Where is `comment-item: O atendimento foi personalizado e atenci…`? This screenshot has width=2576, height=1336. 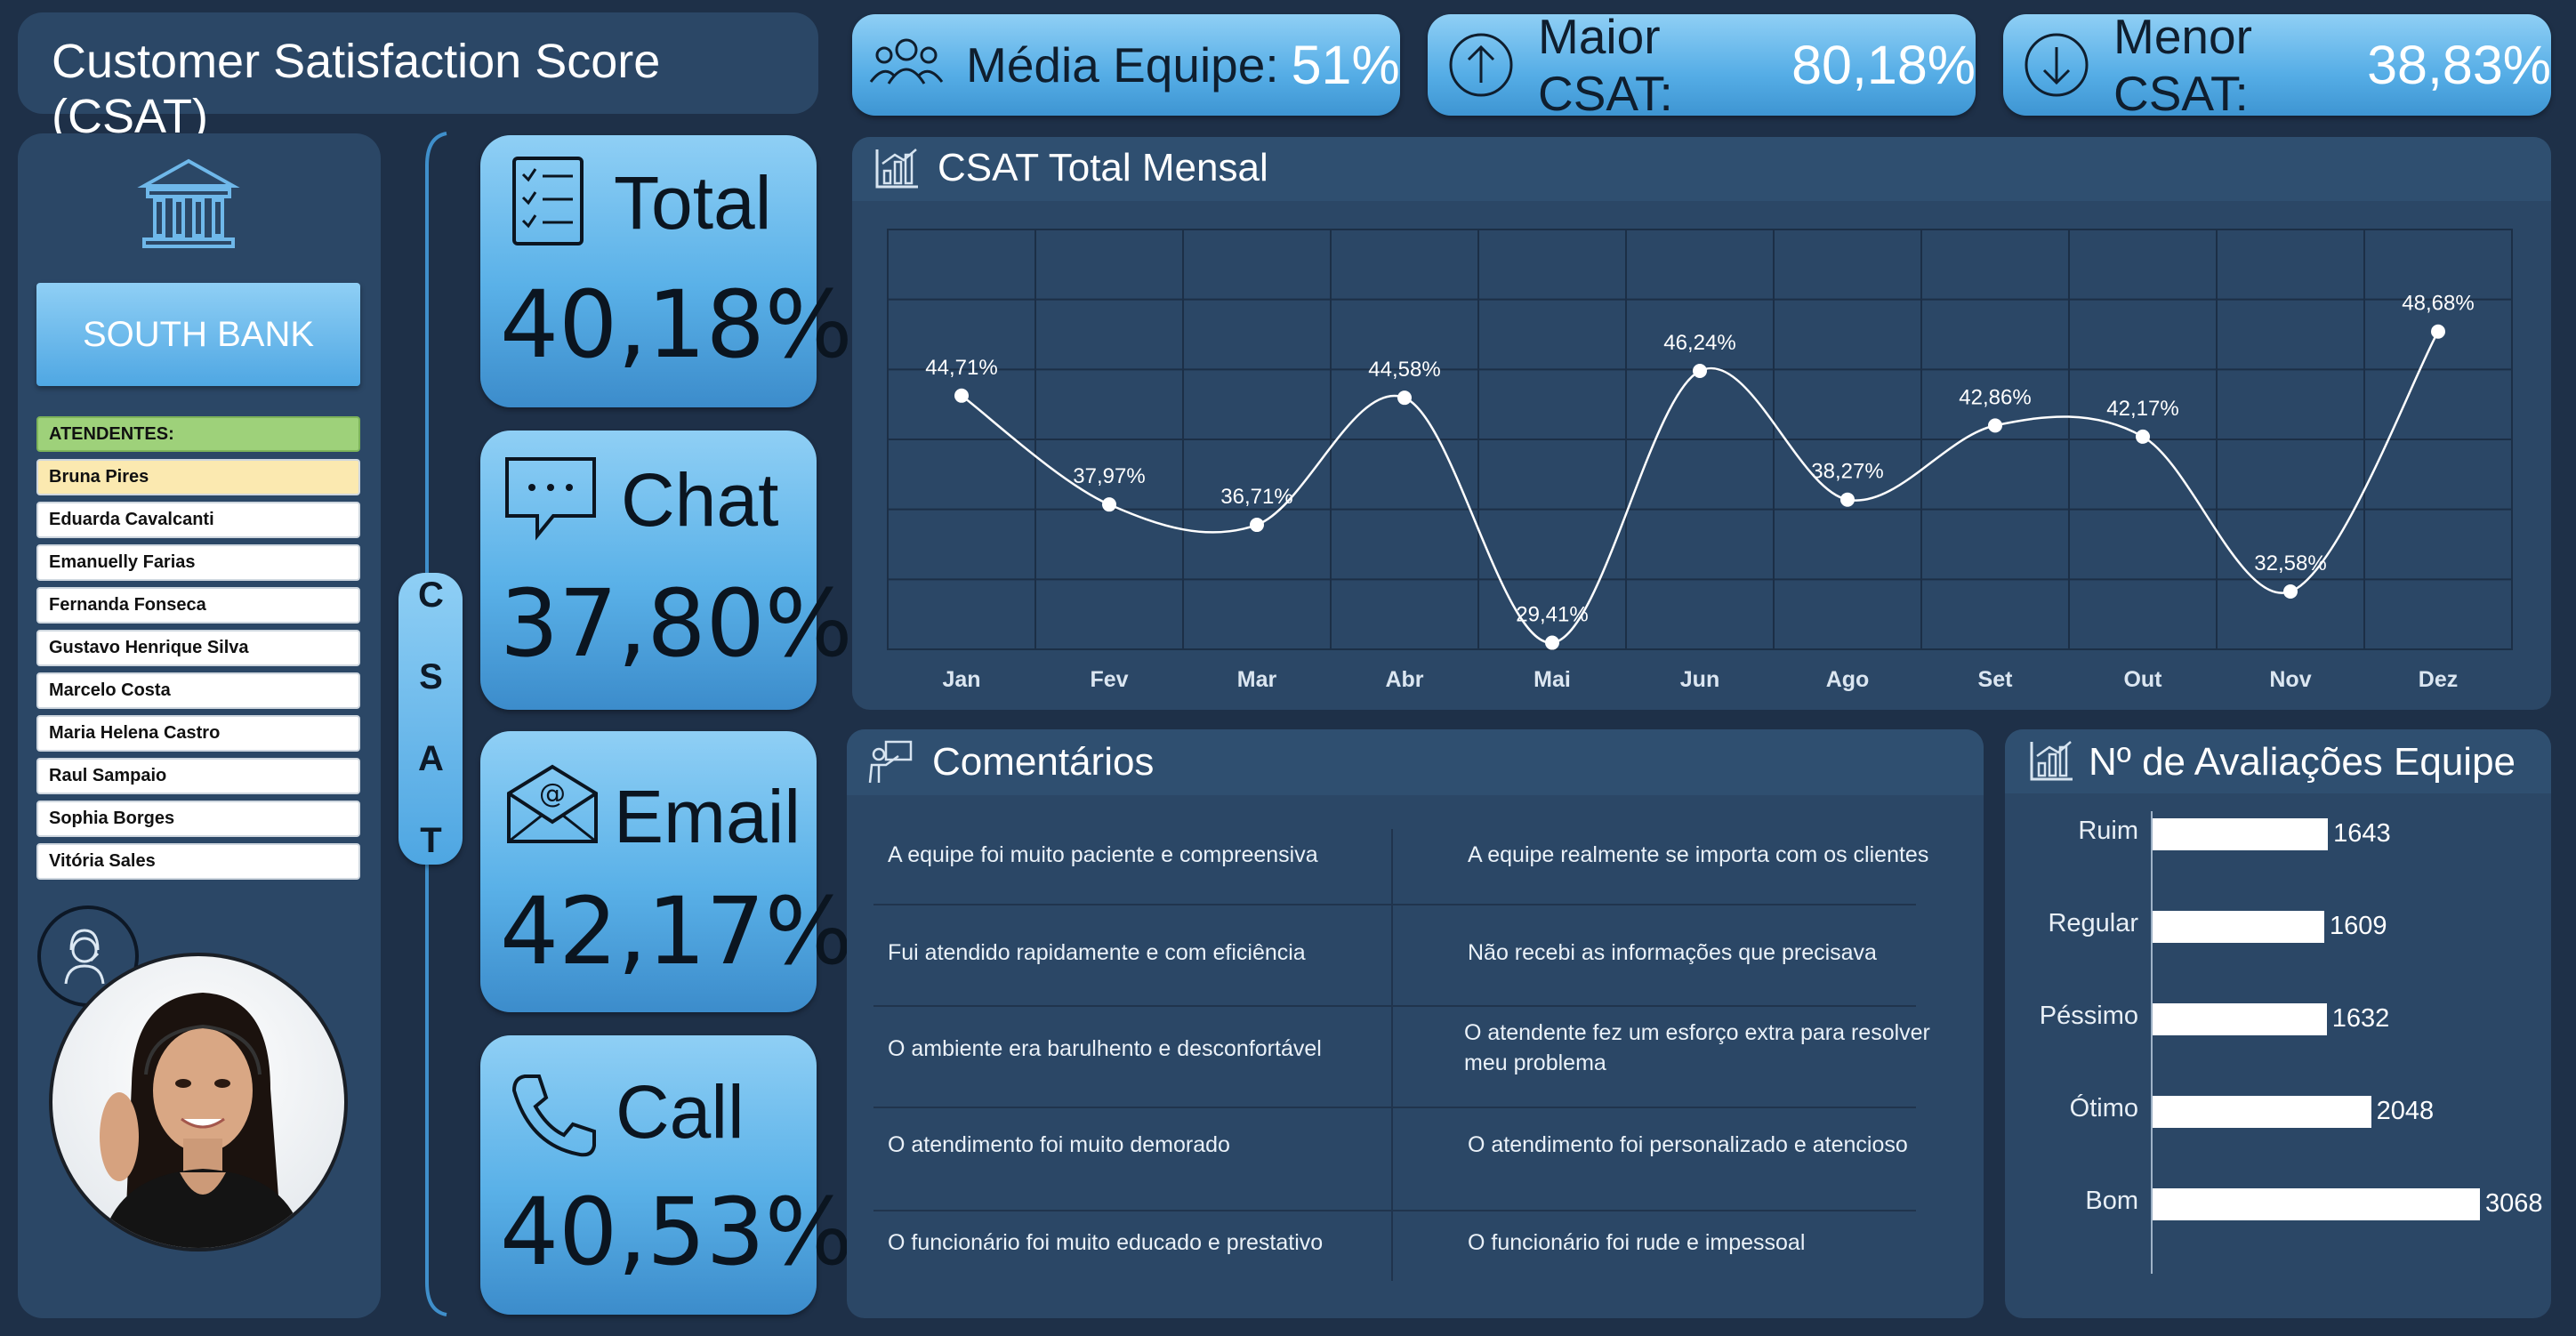 comment-item: O atendimento foi personalizado e atenci… is located at coordinates (1688, 1144).